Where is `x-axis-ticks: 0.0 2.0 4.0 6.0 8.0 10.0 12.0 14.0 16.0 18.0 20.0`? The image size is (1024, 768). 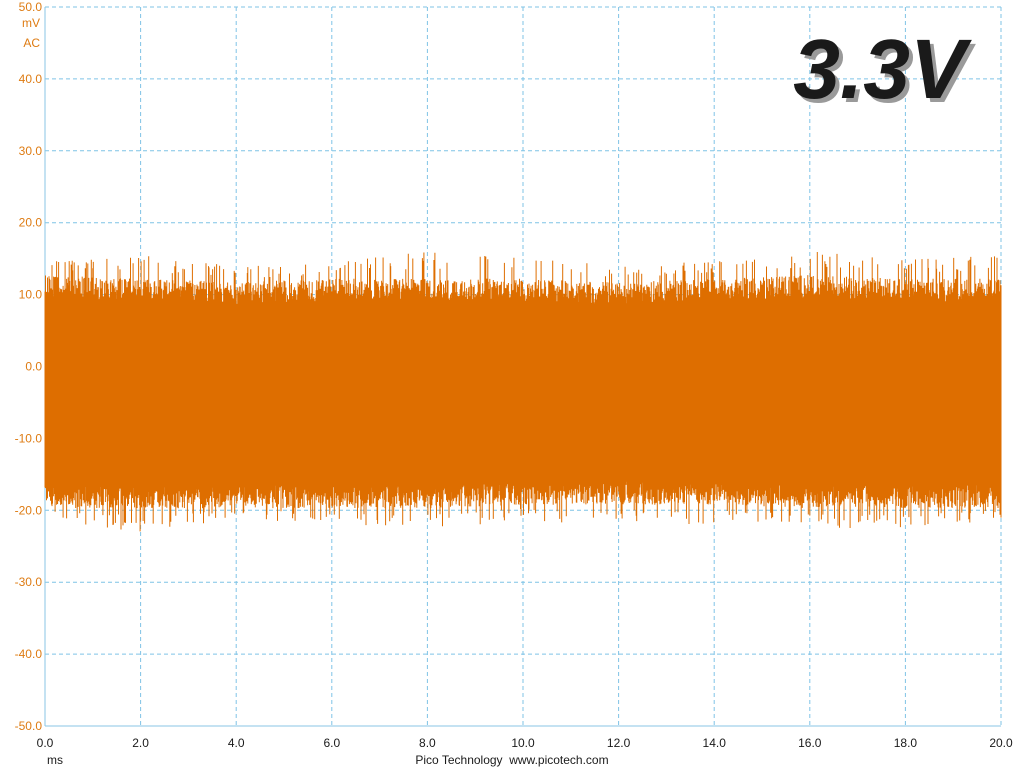
x-axis-ticks: 0.0 2.0 4.0 6.0 8.0 10.0 12.0 14.0 16.0 18.0 20.0 is located at coordinates (525, 743).